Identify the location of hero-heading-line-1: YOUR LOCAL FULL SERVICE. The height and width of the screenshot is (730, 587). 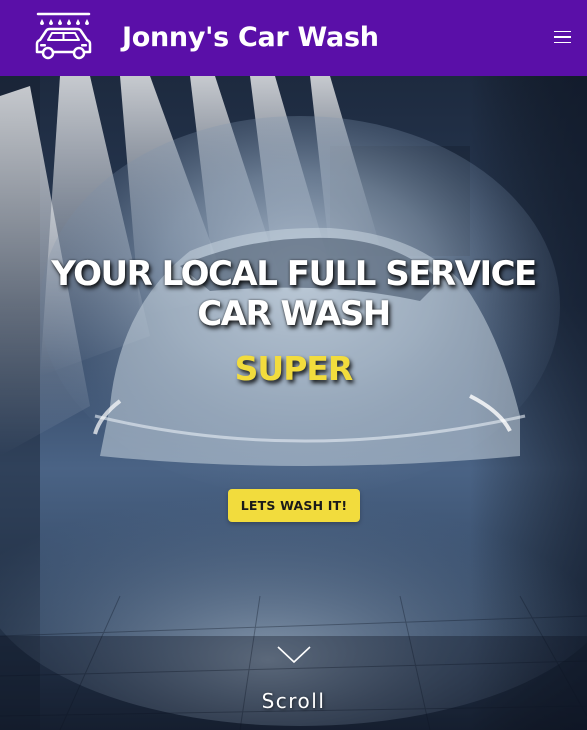
(294, 274).